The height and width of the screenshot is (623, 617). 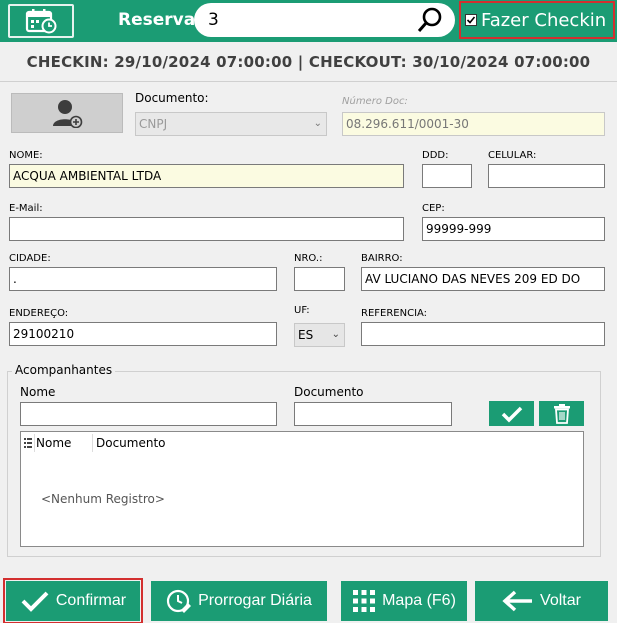 I want to click on nro-label: NRO.:, so click(x=308, y=258).